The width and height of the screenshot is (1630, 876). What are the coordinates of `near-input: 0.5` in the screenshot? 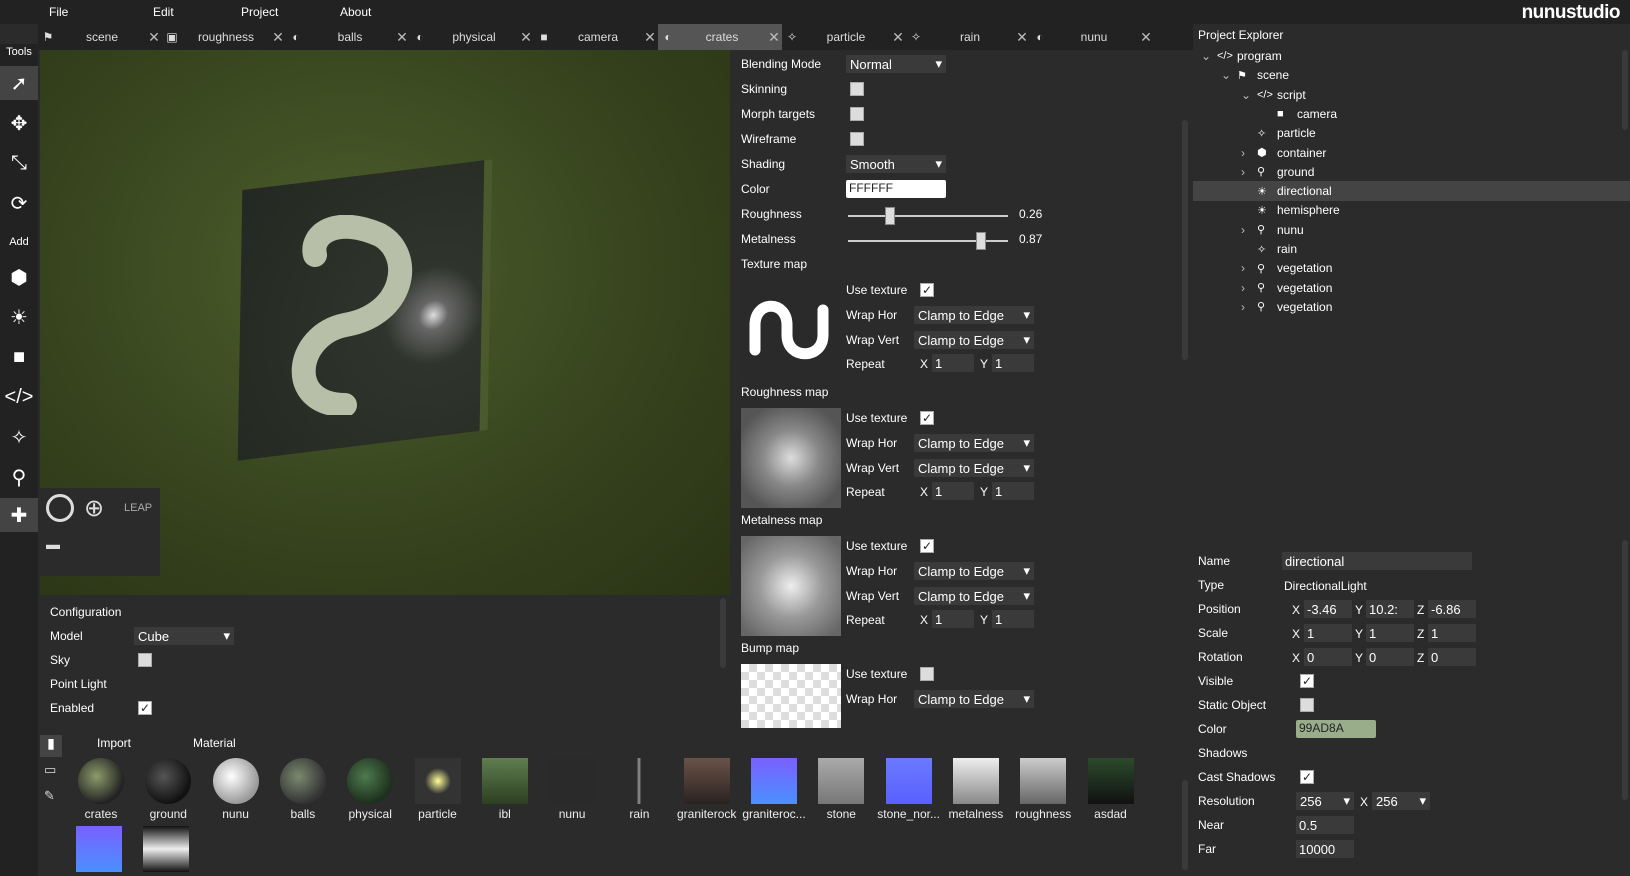 It's located at (1325, 825).